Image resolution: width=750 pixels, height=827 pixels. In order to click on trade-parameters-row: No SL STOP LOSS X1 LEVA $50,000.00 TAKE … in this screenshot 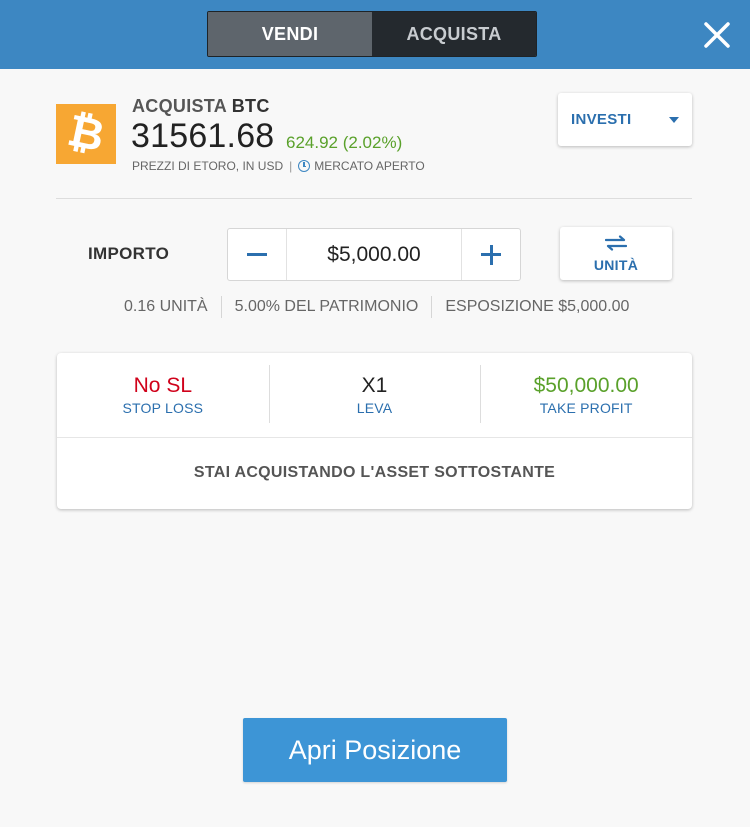, I will do `click(374, 395)`.